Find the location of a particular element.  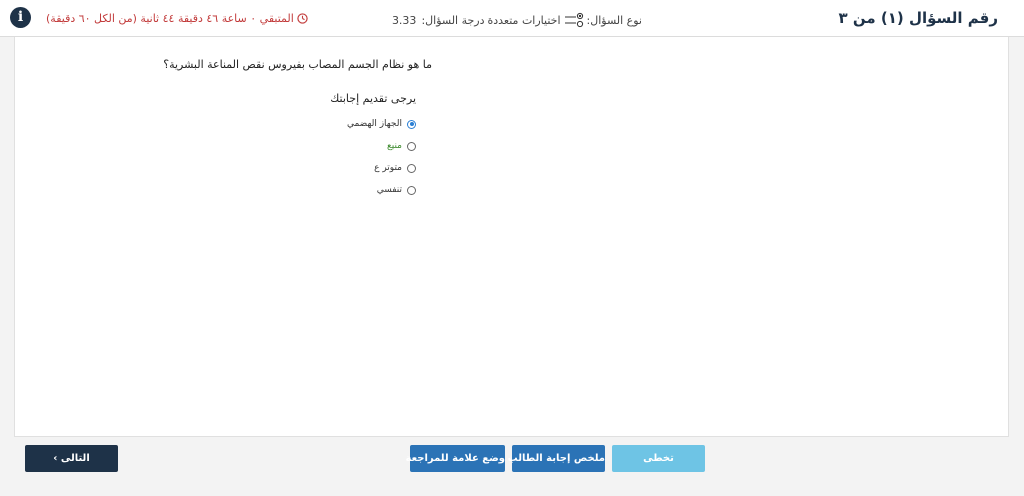

info-icon: i is located at coordinates (20, 17).